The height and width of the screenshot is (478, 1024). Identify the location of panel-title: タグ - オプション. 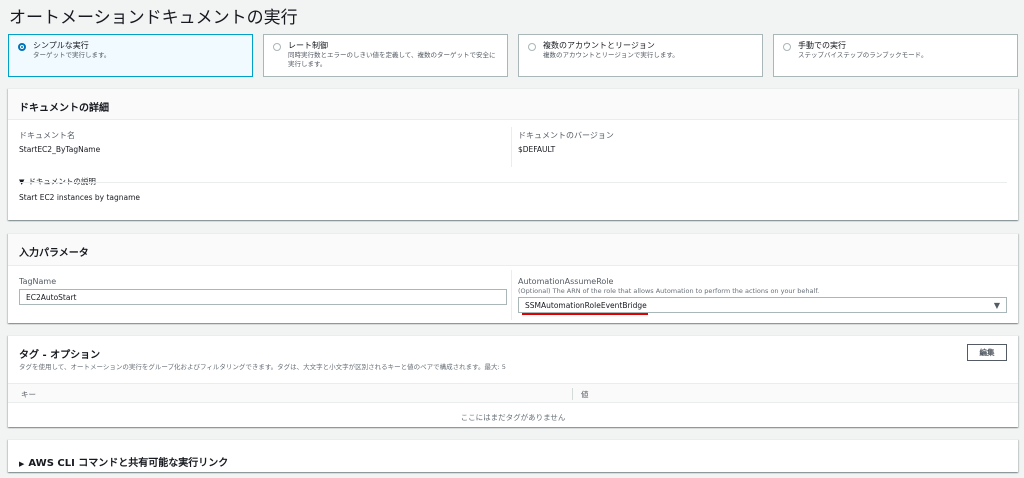
(60, 355).